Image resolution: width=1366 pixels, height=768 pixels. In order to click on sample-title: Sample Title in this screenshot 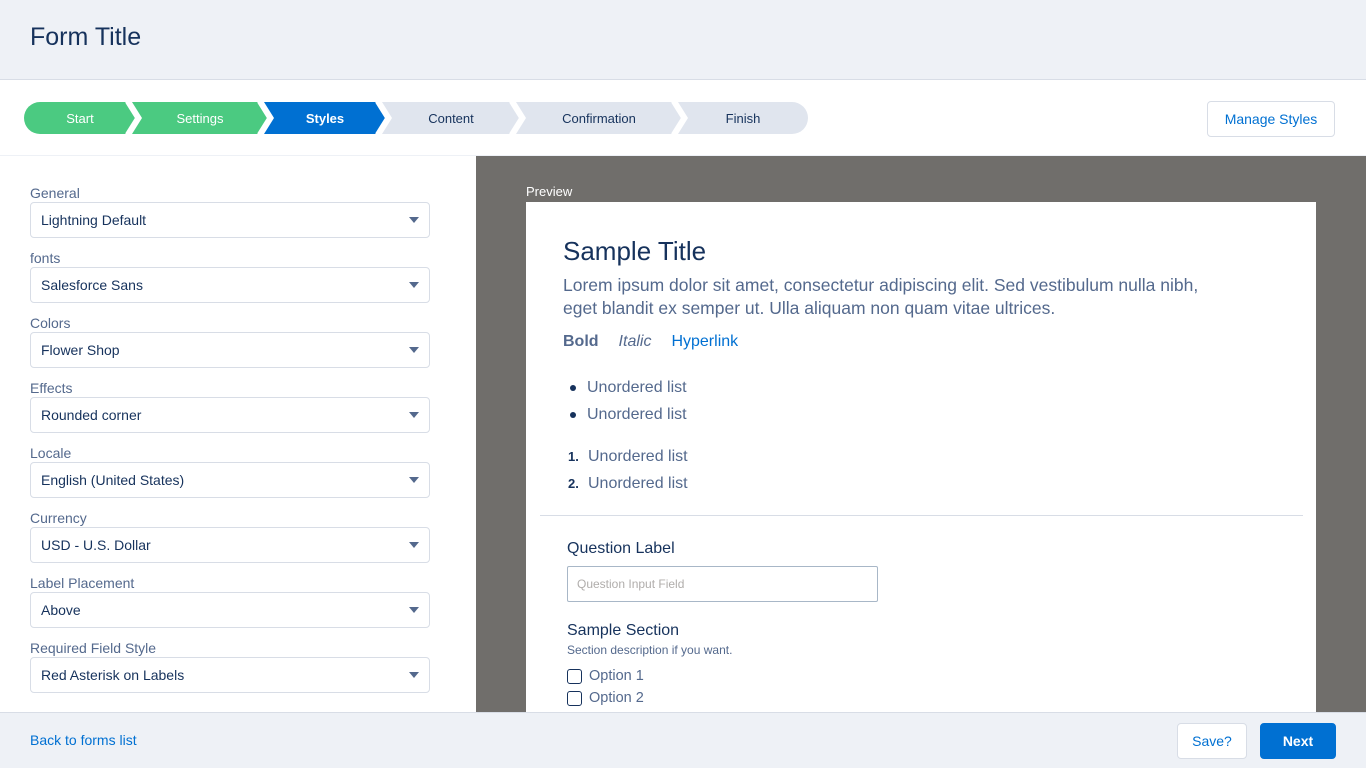, I will do `click(635, 251)`.